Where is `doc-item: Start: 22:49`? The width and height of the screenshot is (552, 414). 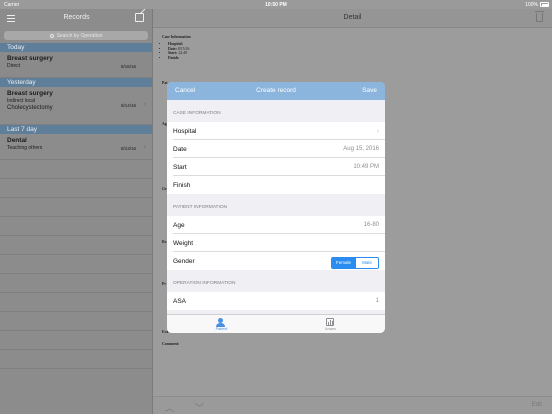
doc-item: Start: 22:49 is located at coordinates (179, 53).